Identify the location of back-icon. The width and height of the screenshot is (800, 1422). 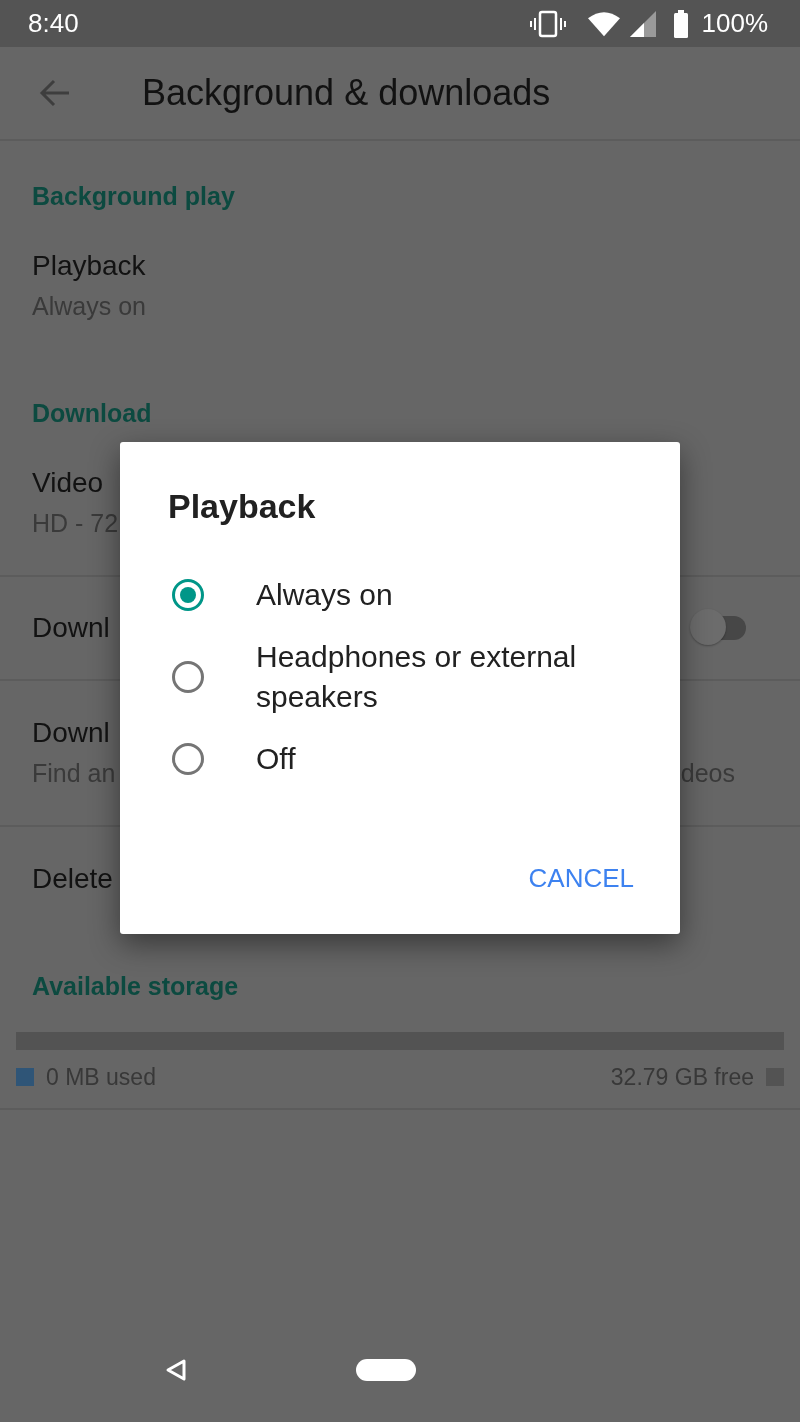
(176, 1370).